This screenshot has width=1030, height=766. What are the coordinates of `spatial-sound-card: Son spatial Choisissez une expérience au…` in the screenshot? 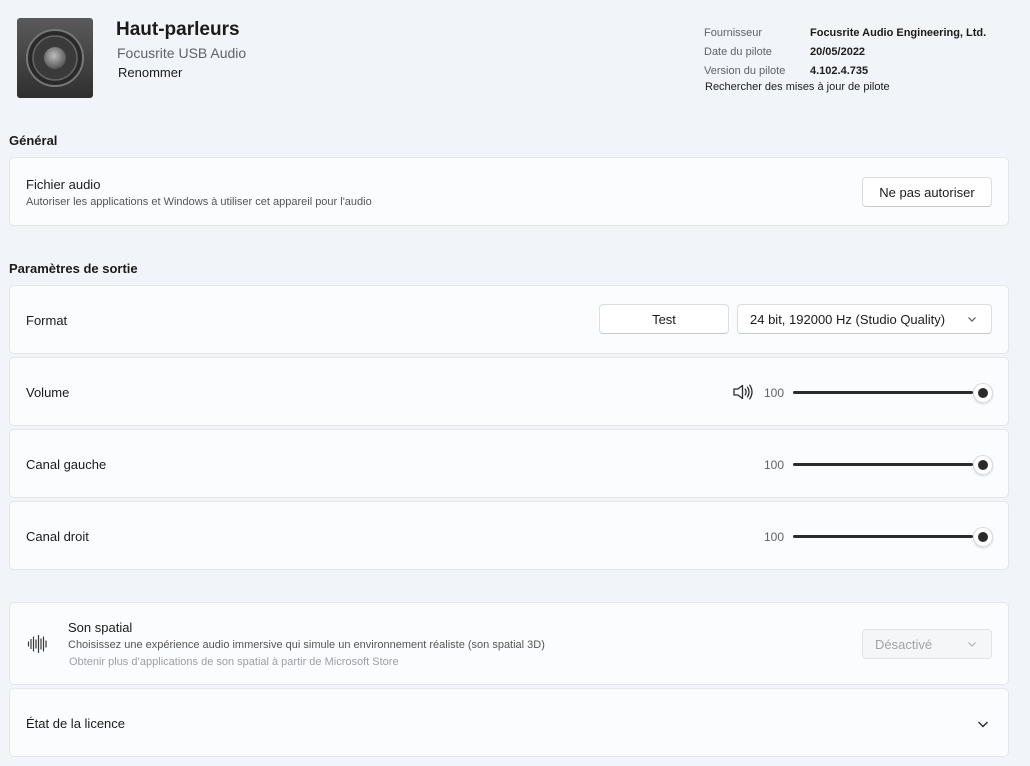 It's located at (509, 643).